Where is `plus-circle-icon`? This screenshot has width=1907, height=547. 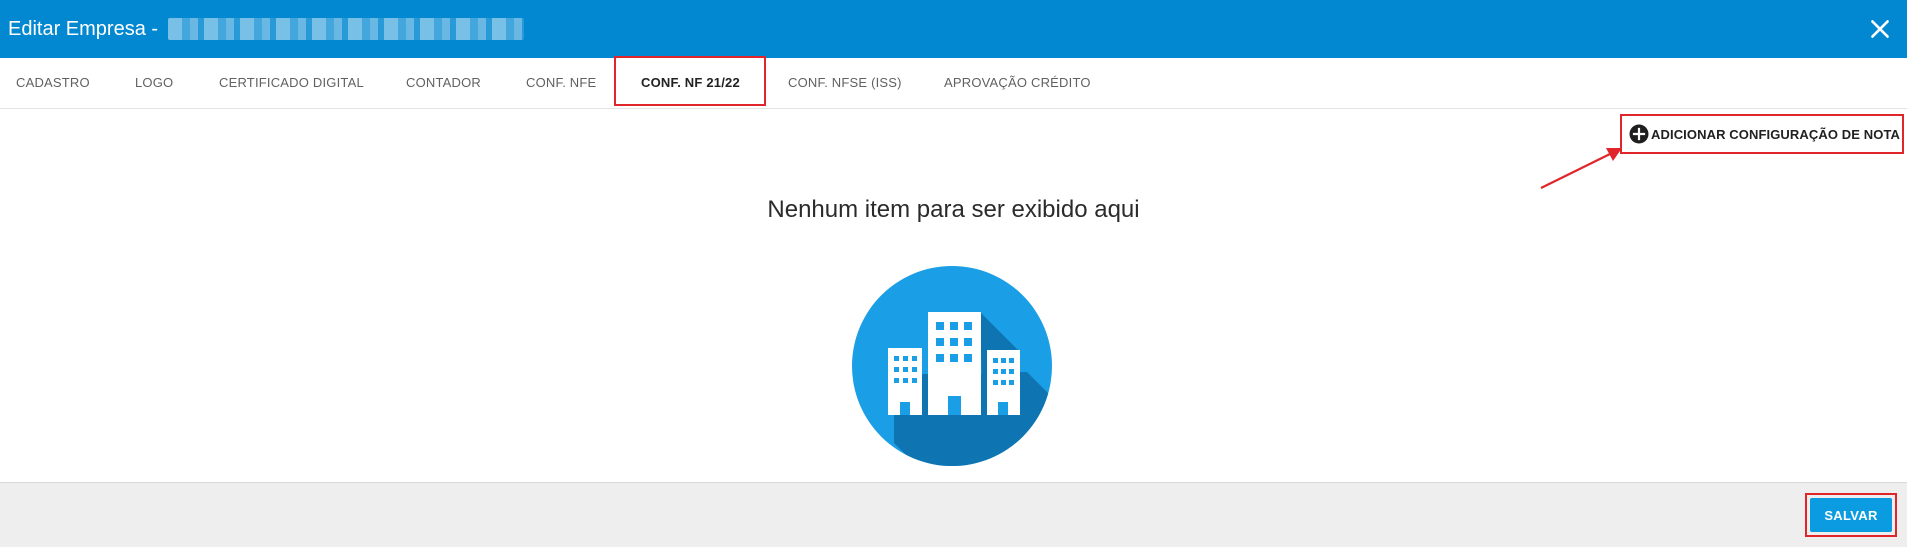
plus-circle-icon is located at coordinates (1639, 134).